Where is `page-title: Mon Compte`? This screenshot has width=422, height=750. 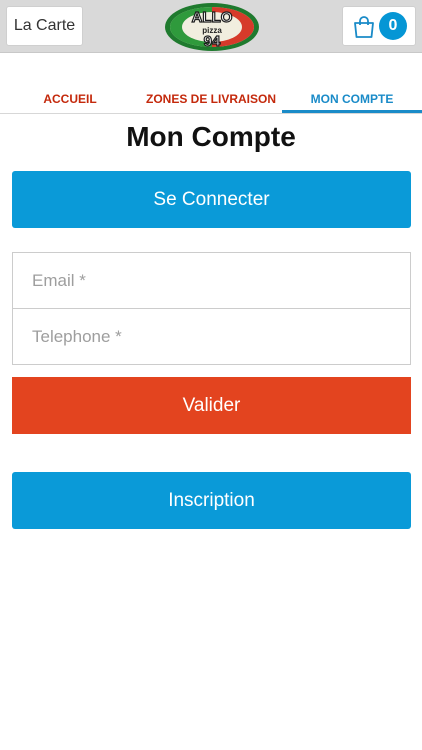 page-title: Mon Compte is located at coordinates (211, 136).